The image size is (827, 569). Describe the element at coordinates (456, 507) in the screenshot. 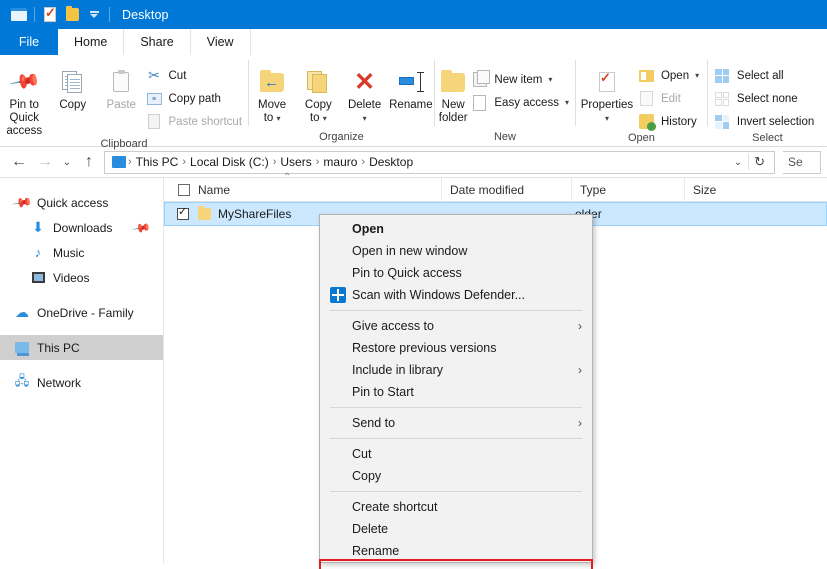

I see `menu-item-create-shortcut: Create shortcut` at that location.